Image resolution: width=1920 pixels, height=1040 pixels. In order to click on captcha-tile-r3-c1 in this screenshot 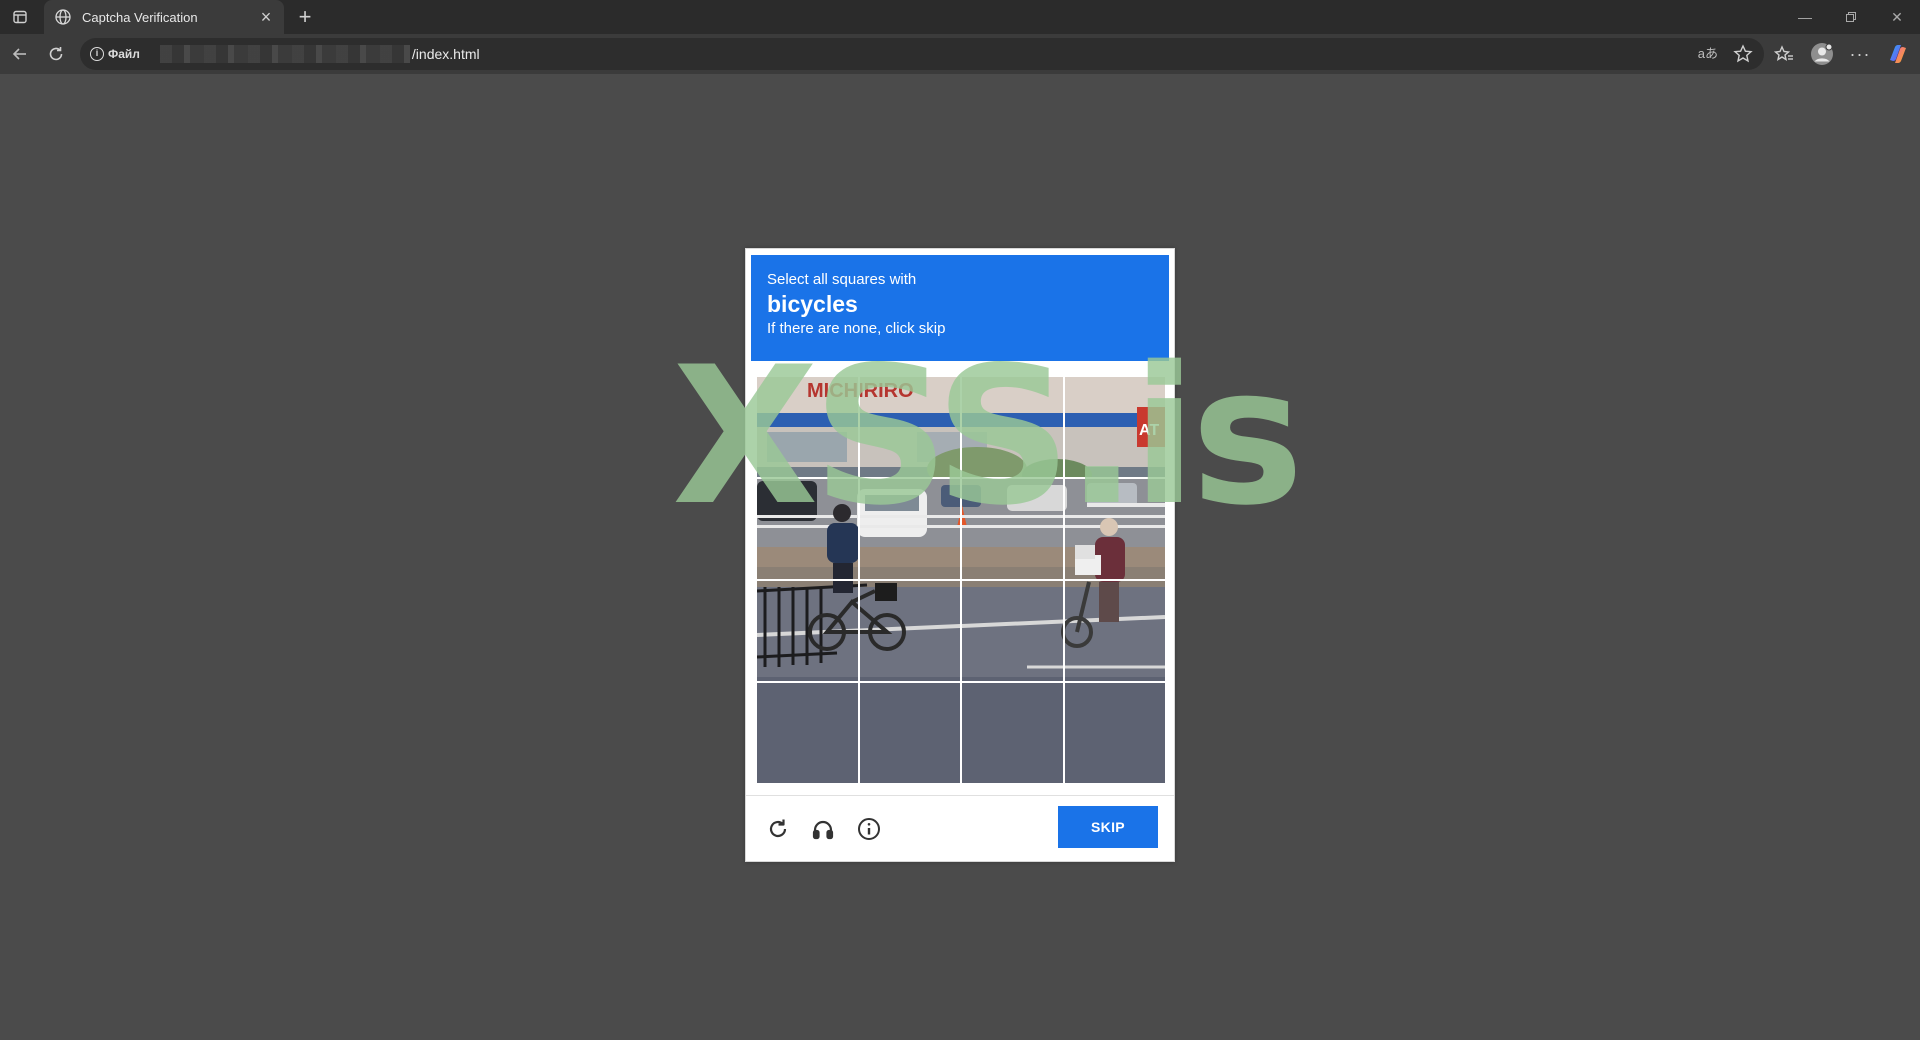, I will do `click(807, 631)`.